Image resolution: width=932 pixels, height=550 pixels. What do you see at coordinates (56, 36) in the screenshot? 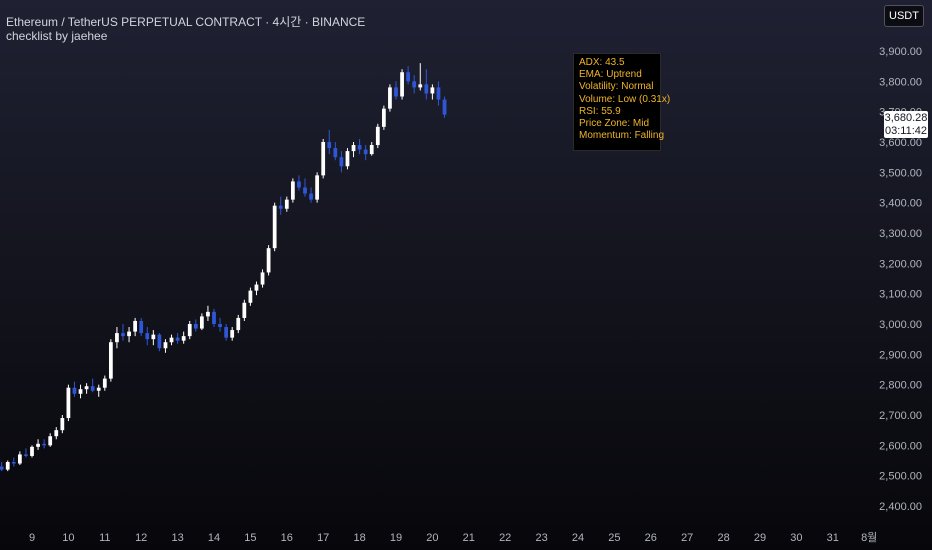
I see `indicator-title: checklist by jaehee` at bounding box center [56, 36].